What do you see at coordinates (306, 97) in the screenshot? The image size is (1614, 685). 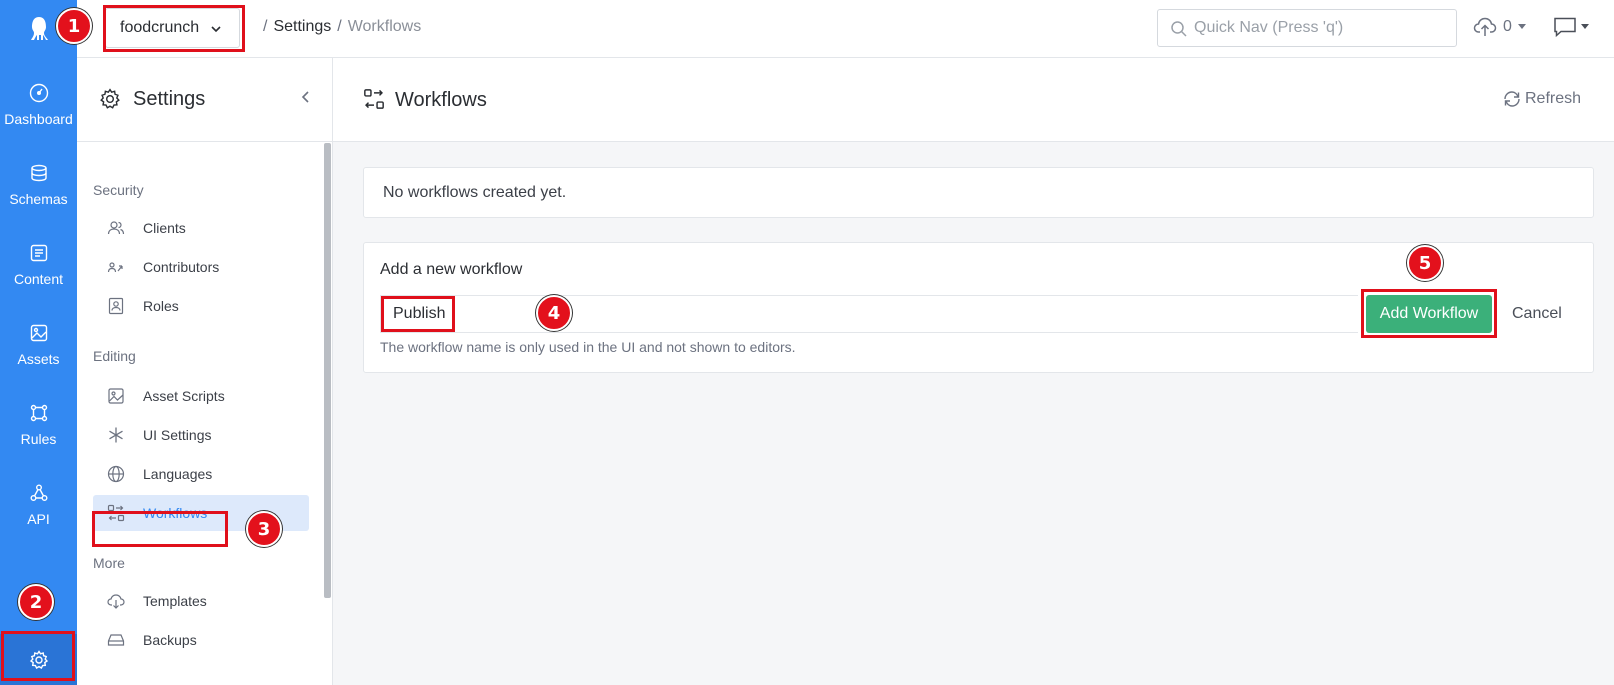 I see `chevron-left-icon` at bounding box center [306, 97].